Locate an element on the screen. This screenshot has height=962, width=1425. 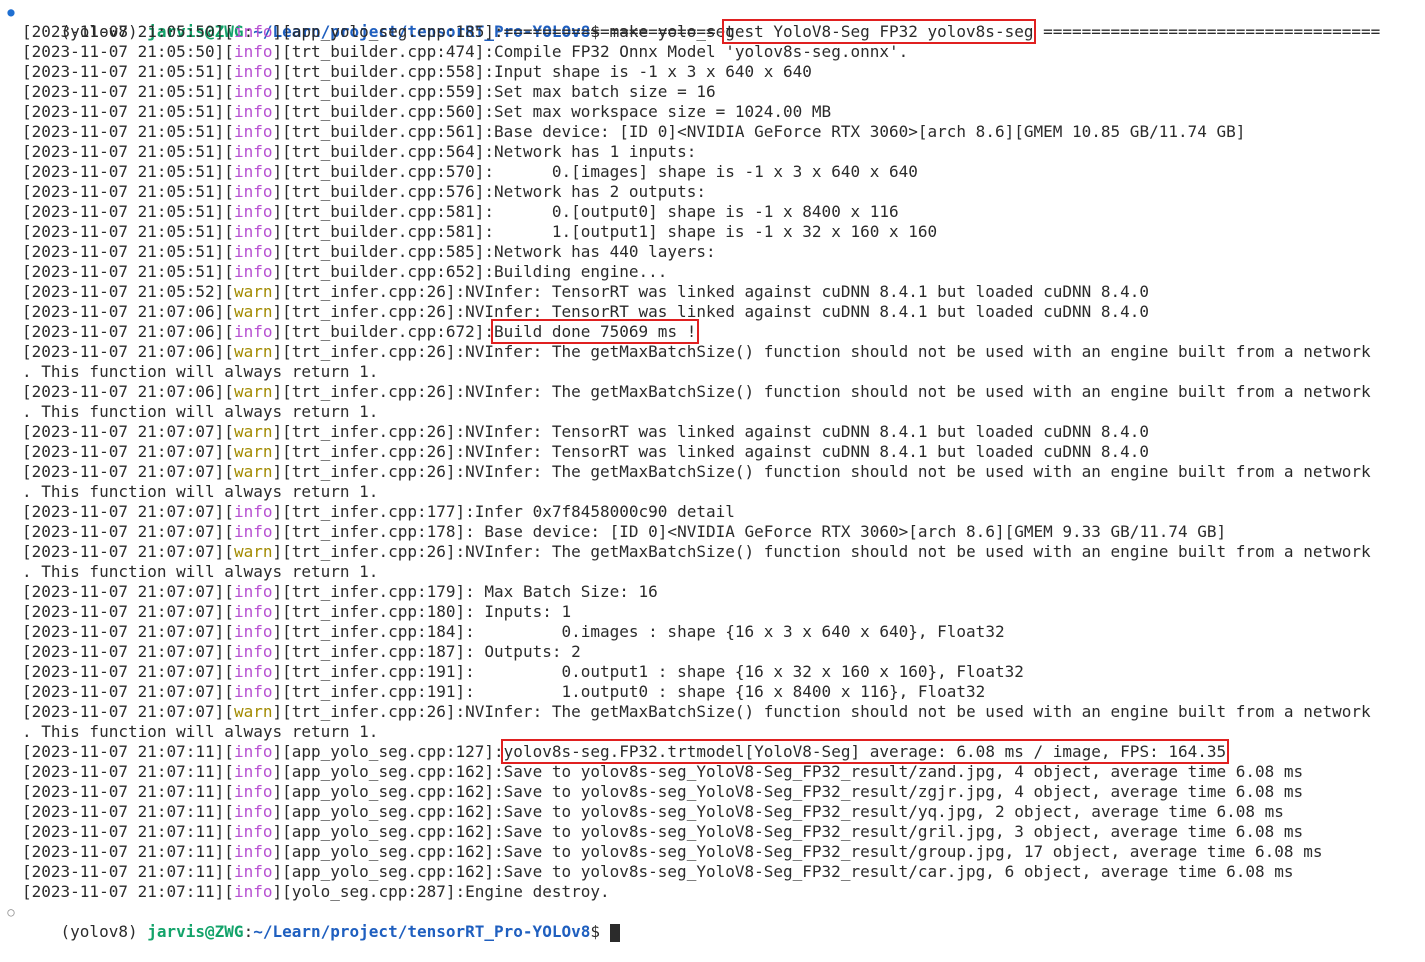
prompt-idle-icon: ○ is located at coordinates (11, 912).